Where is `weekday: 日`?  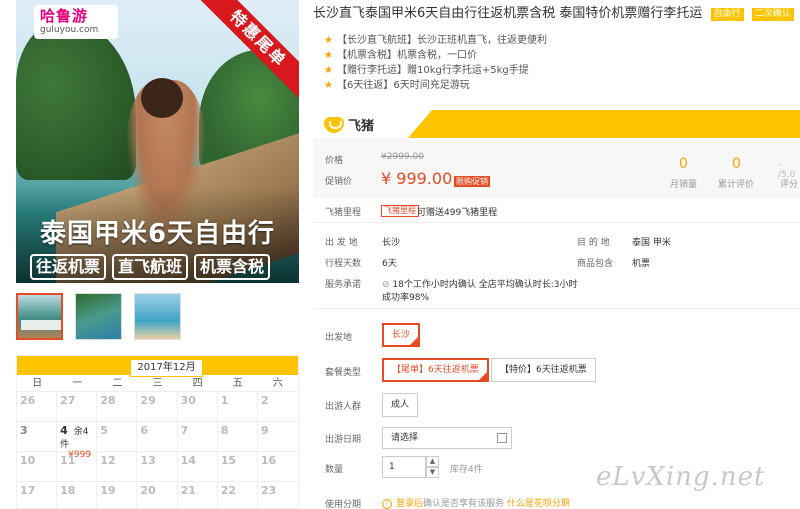
weekday: 日 is located at coordinates (37, 383).